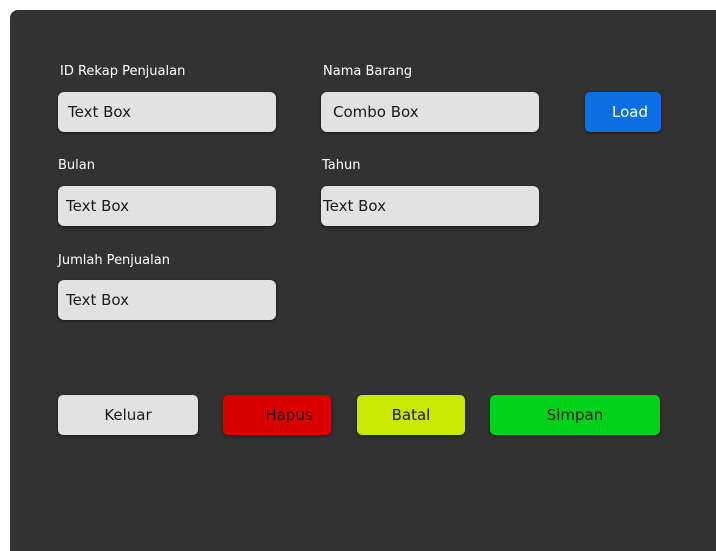 The height and width of the screenshot is (551, 716). What do you see at coordinates (167, 206) in the screenshot?
I see `bulan-input: Text Box` at bounding box center [167, 206].